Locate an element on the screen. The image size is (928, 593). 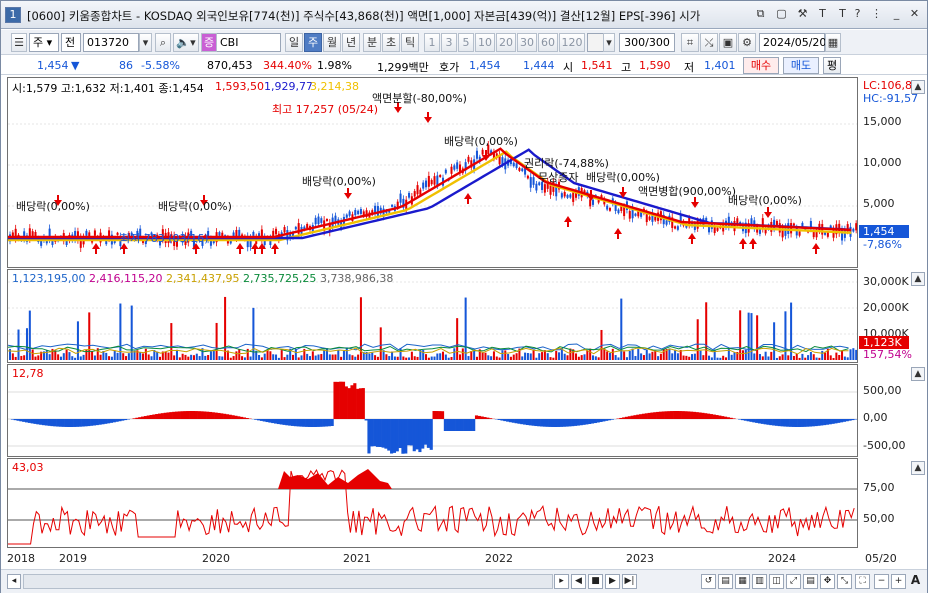
table-icon: ▤ is located at coordinates (810, 581).